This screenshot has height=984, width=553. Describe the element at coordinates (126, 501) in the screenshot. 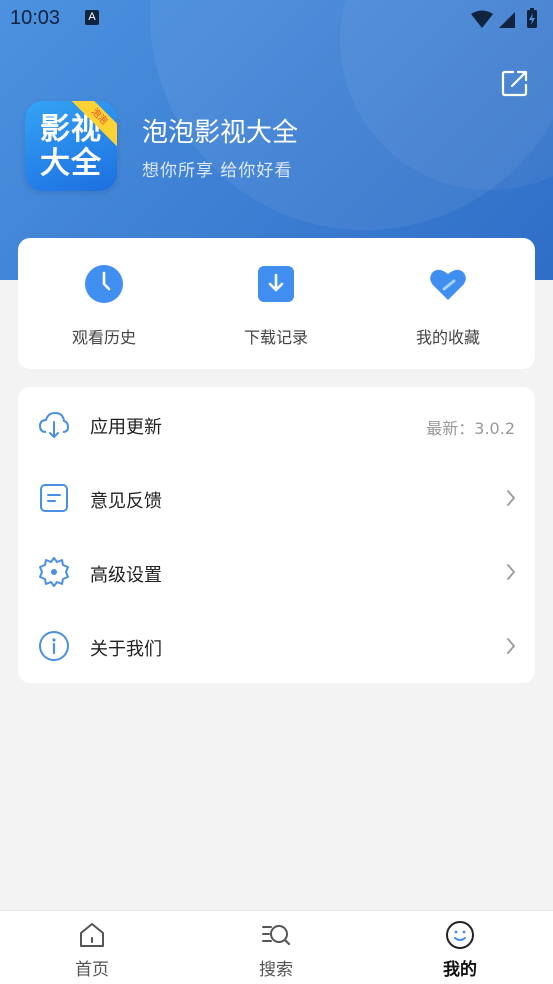

I see `menu-label: 意见反馈` at that location.